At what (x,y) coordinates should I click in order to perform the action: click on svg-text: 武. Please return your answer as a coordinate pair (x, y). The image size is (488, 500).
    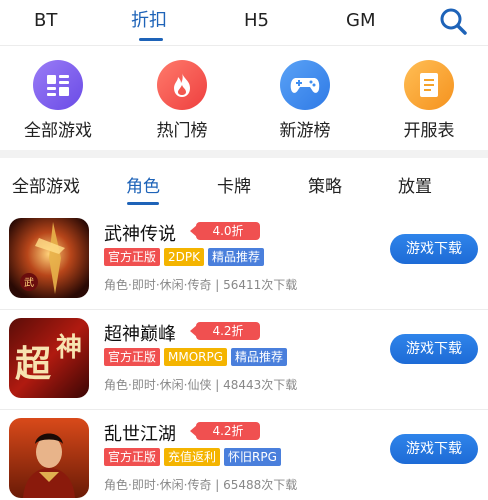
    Looking at the image, I should click on (29, 282).